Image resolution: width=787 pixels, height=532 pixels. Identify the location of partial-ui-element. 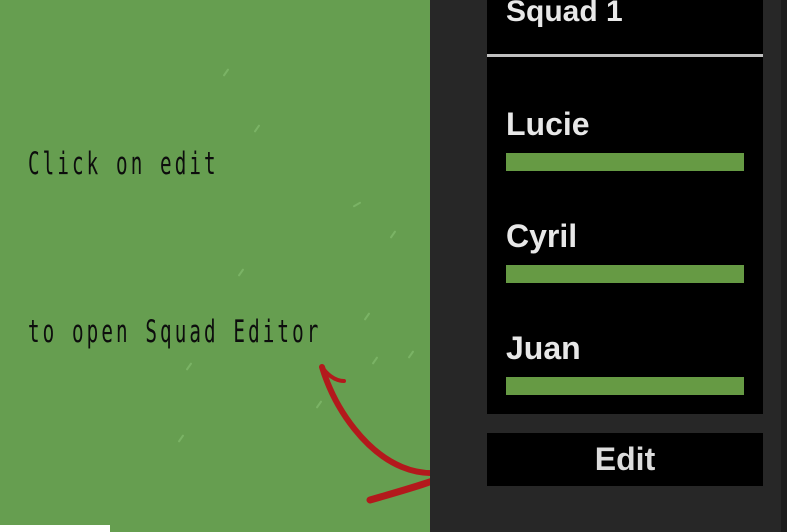
(55, 528).